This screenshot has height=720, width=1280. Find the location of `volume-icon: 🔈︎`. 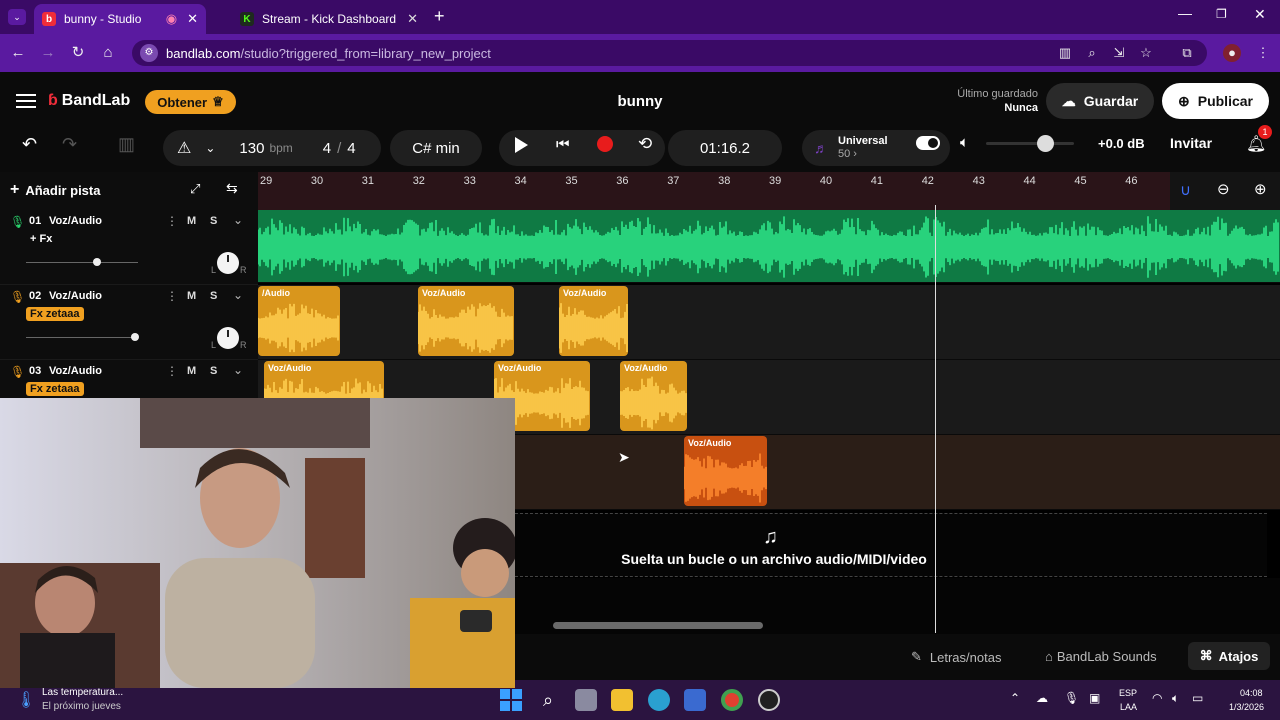

volume-icon: 🔈︎ is located at coordinates (964, 142).